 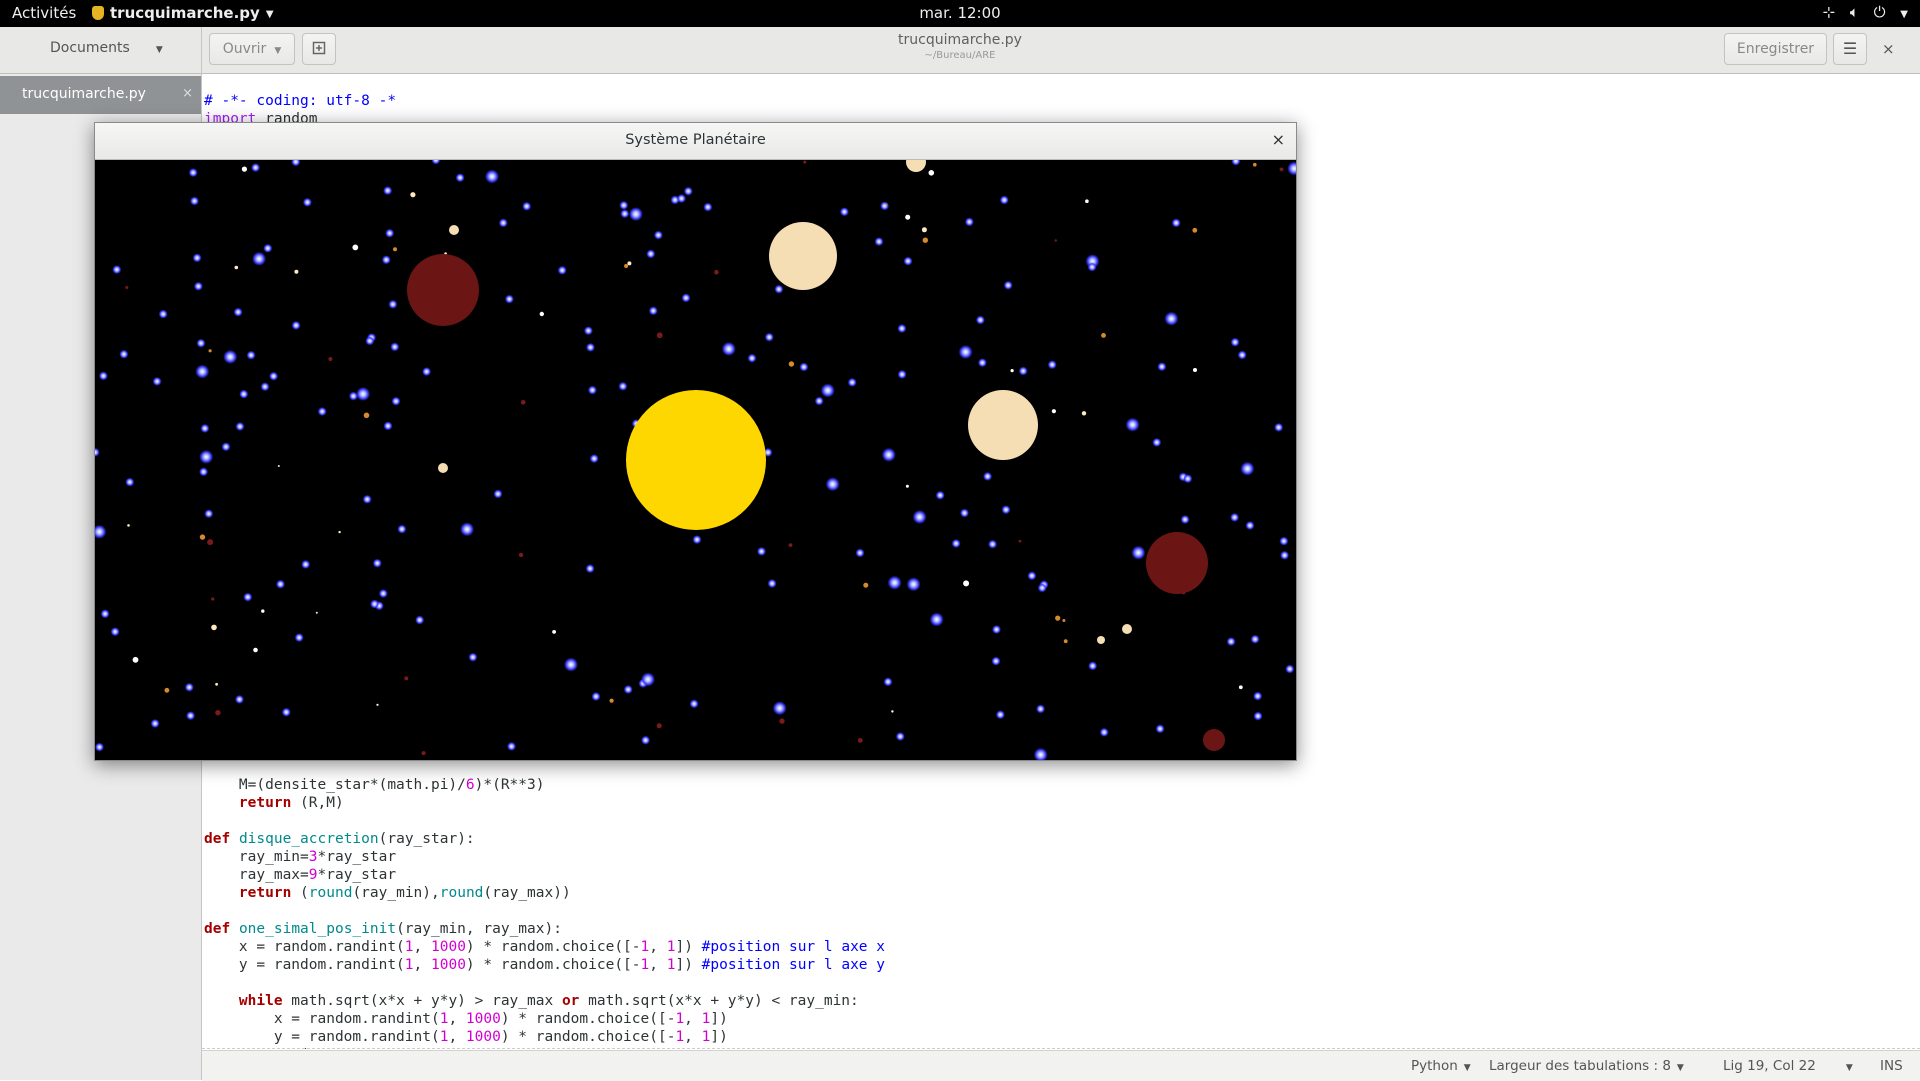 I want to click on language-label: Python, so click(x=1434, y=1066).